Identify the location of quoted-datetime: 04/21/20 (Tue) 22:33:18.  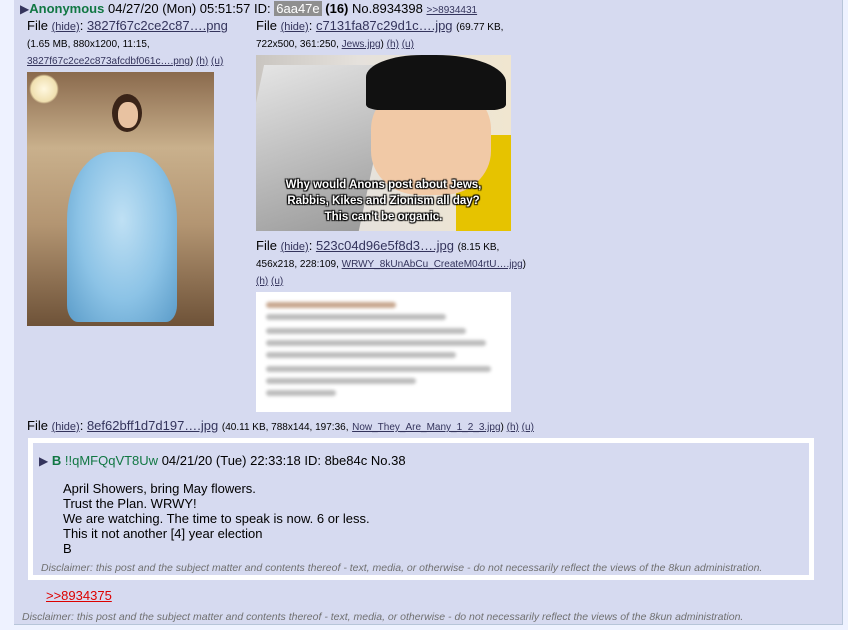
(231, 460).